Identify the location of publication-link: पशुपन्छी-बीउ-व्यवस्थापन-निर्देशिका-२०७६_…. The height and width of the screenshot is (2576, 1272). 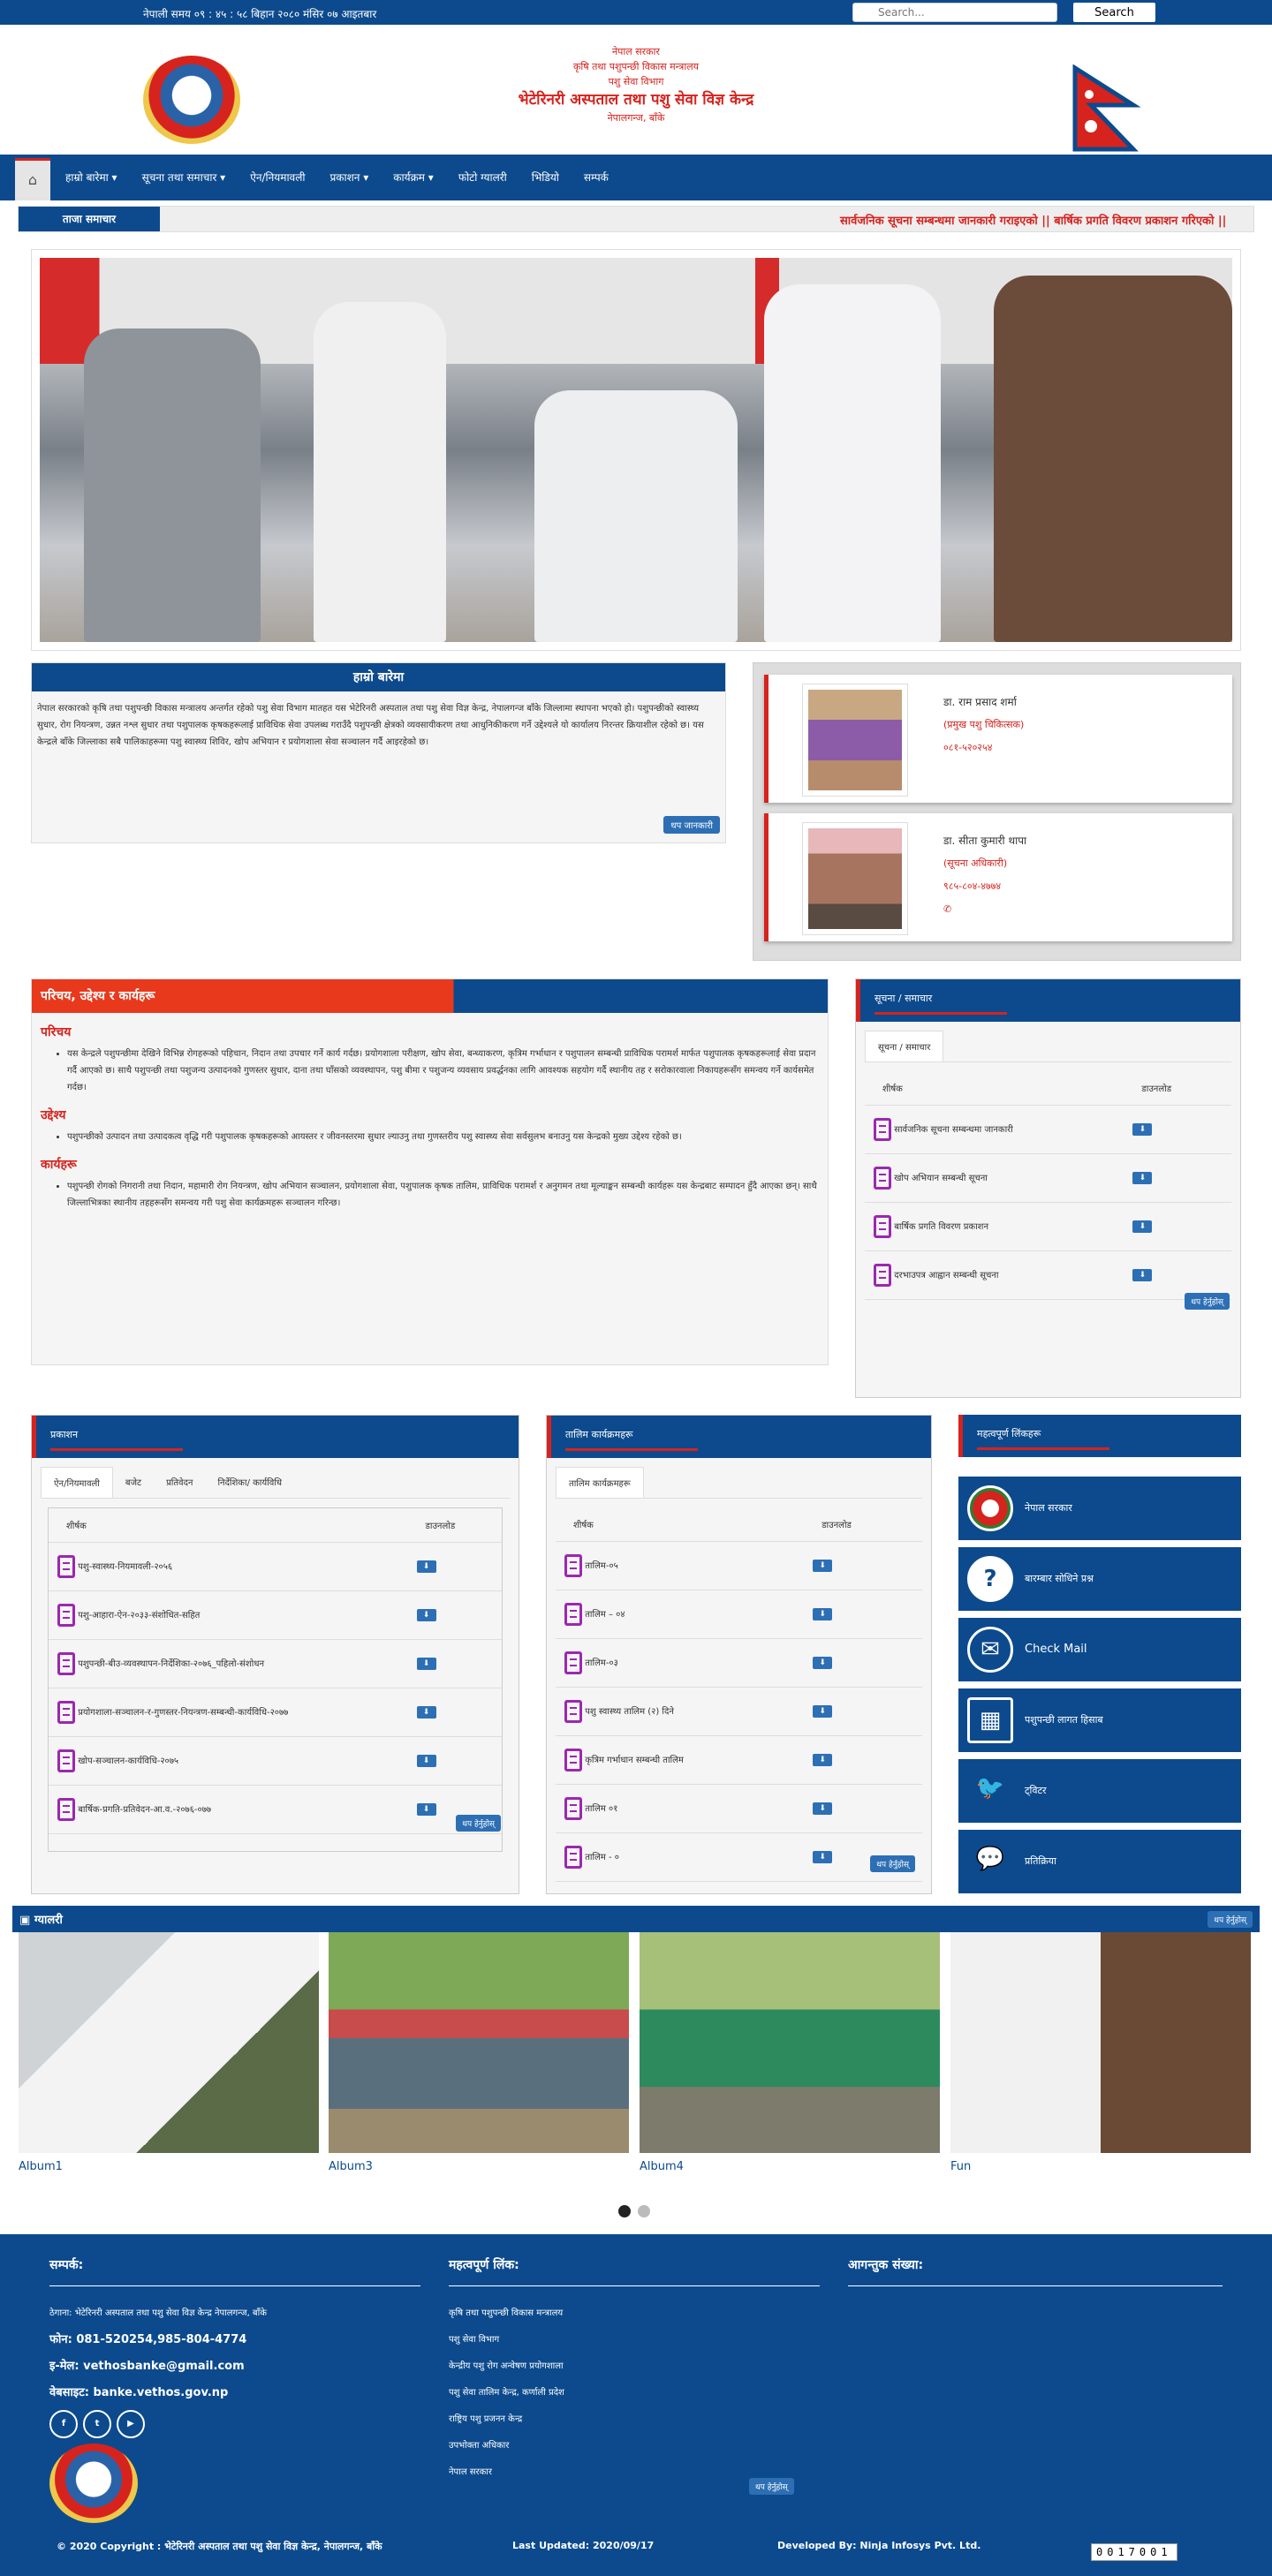
(171, 1664).